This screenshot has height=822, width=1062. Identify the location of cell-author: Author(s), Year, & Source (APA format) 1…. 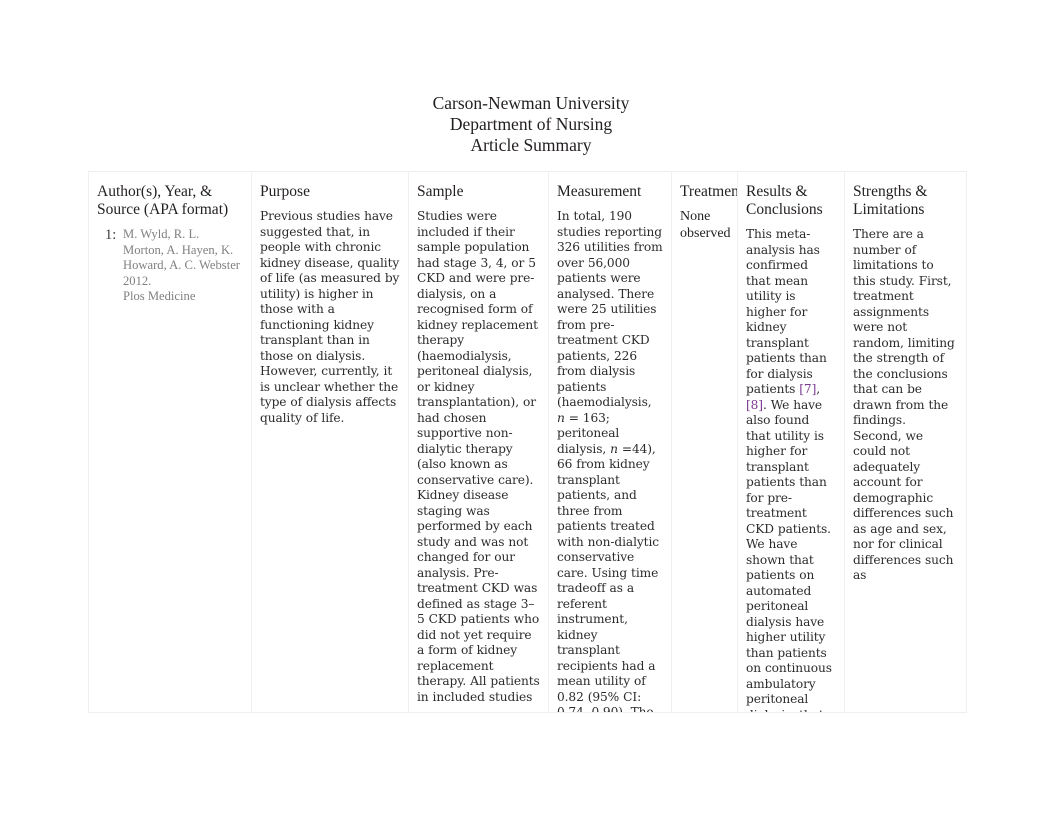
(170, 442).